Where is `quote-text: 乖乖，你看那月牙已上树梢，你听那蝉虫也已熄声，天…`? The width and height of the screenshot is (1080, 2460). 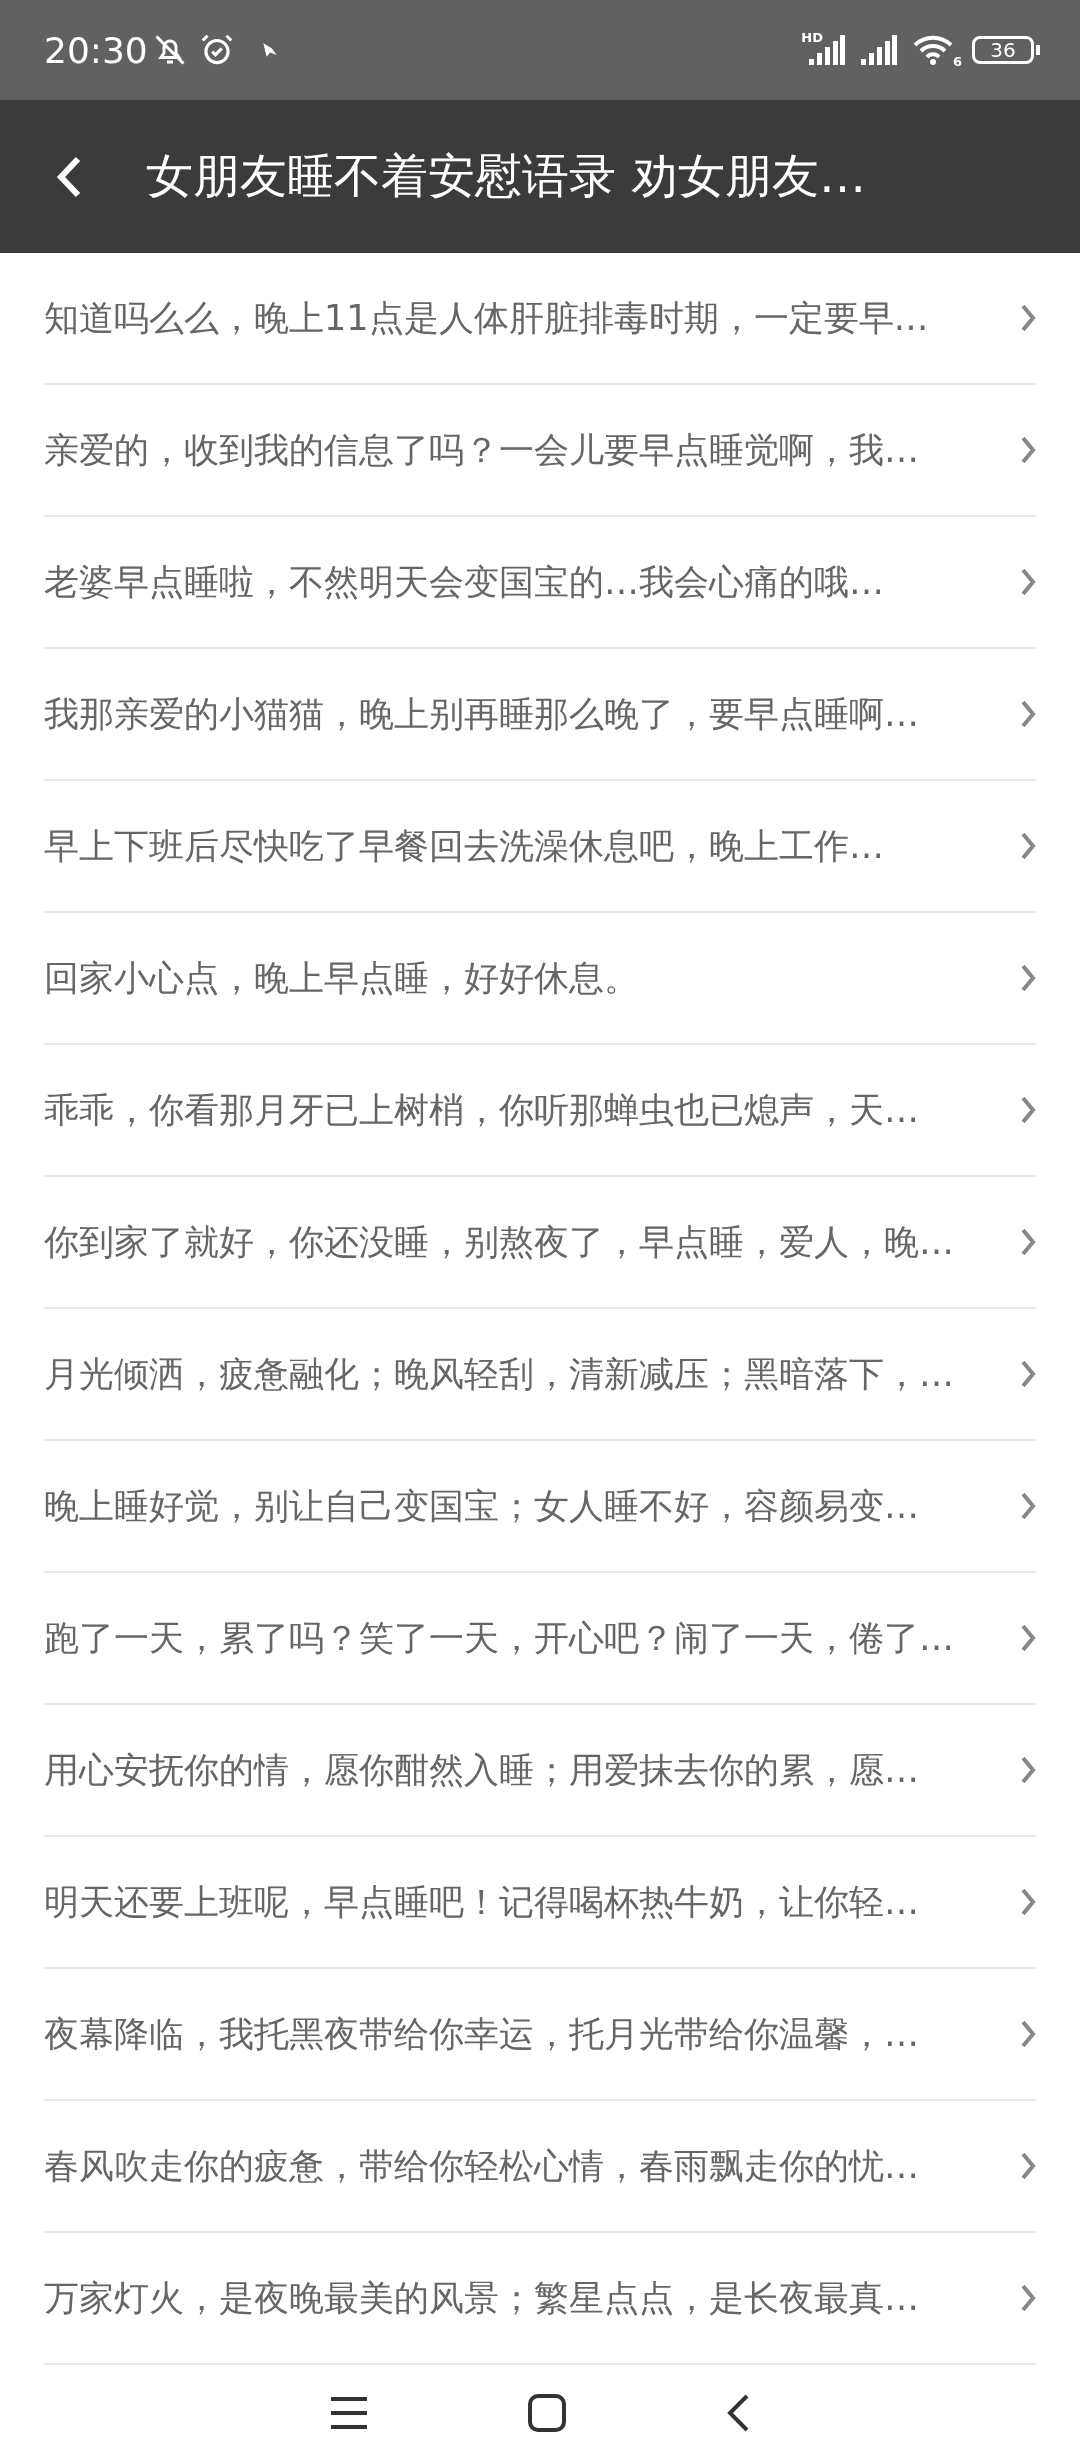
quote-text: 乖乖，你看那月牙已上树梢，你听那蝉虫也已熄声，天… is located at coordinates (481, 1110).